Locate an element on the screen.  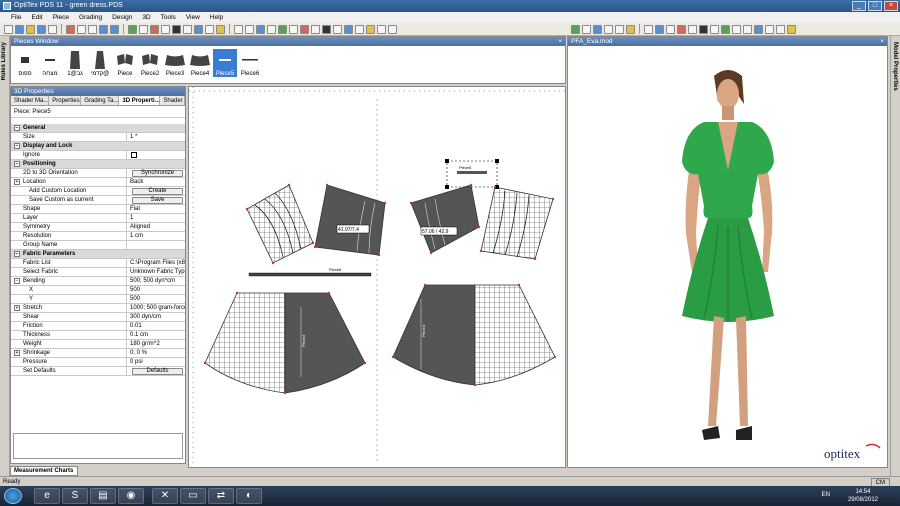
zoom-model-icon is located at coordinates (670, 29).